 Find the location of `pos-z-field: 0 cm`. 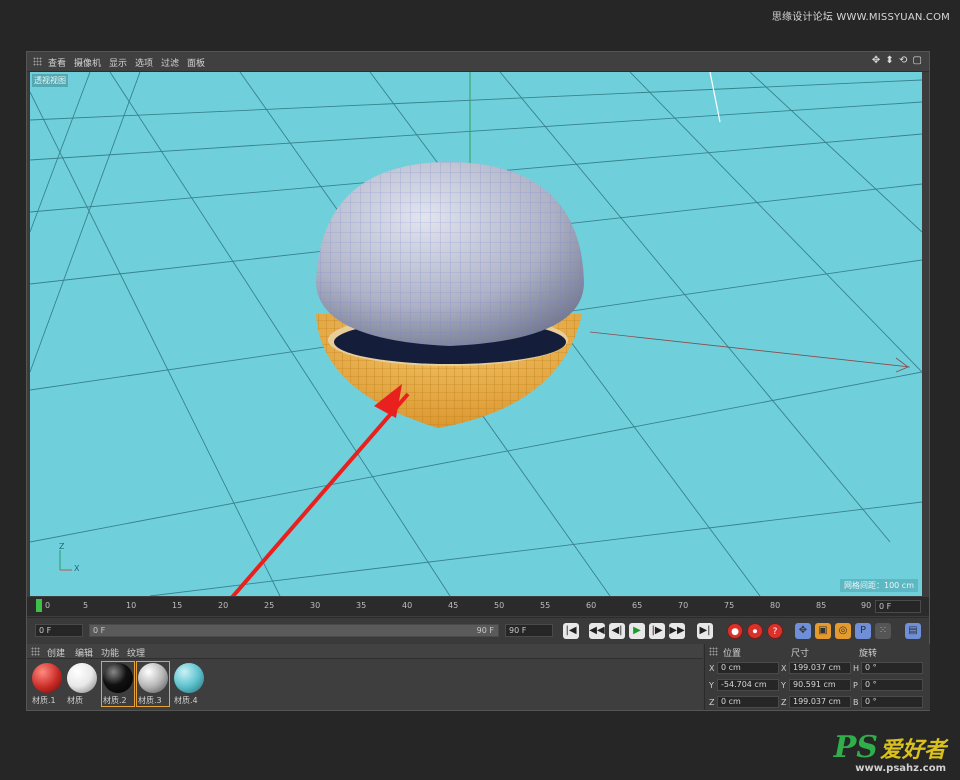

pos-z-field: 0 cm is located at coordinates (748, 702).